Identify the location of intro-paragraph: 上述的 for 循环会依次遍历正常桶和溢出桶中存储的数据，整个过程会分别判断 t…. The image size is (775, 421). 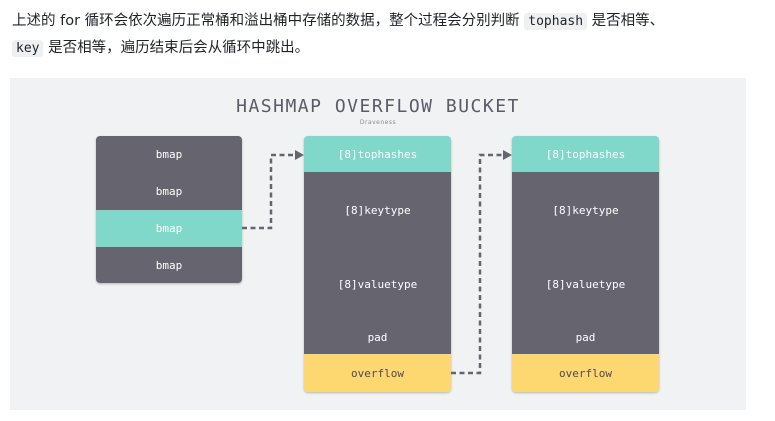
(382, 35).